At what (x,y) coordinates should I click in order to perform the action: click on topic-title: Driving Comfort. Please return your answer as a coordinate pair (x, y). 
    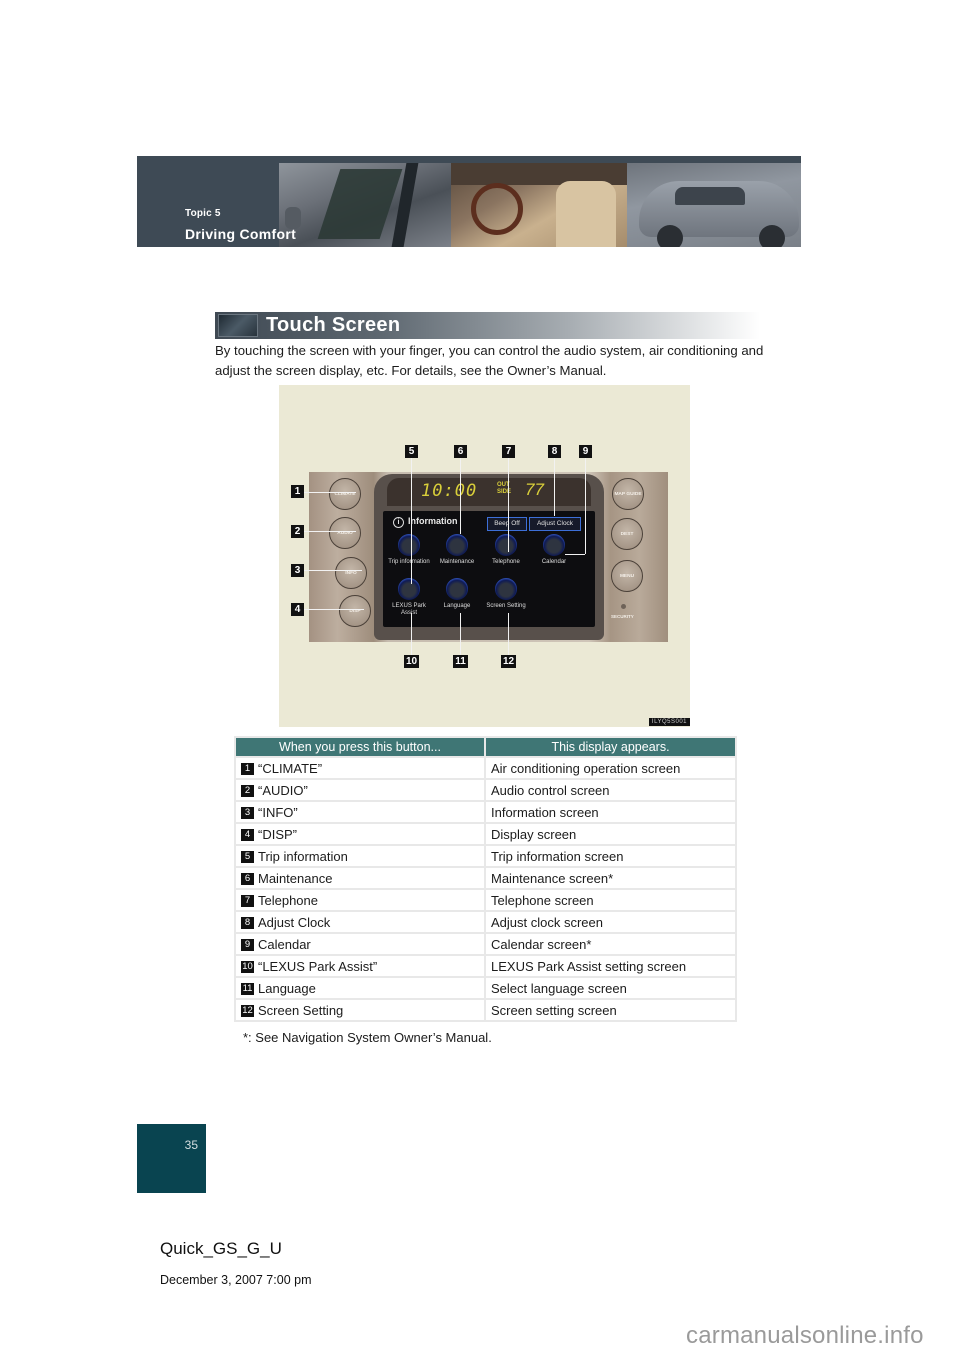
    Looking at the image, I should click on (241, 234).